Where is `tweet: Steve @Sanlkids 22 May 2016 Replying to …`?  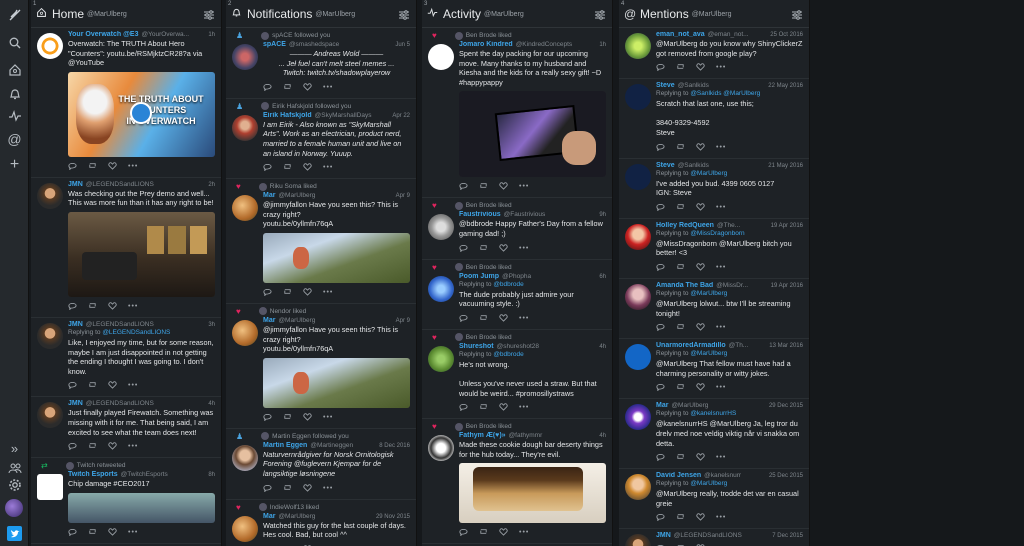 tweet: Steve @Sanlkids 22 May 2016 Replying to … is located at coordinates (714, 119).